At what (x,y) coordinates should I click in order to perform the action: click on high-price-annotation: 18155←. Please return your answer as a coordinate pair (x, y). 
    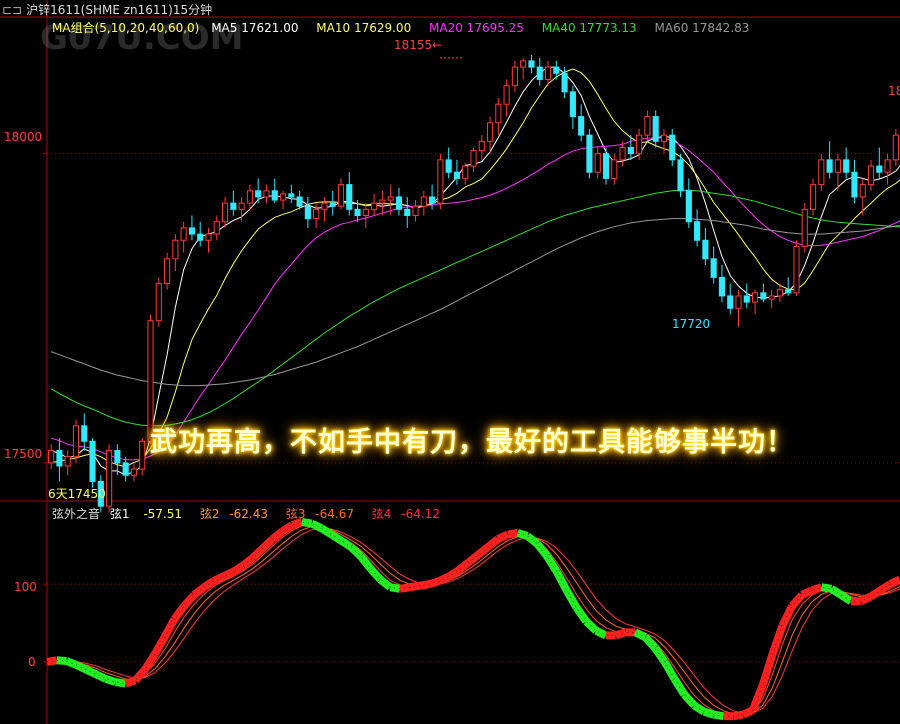
    Looking at the image, I should click on (418, 45).